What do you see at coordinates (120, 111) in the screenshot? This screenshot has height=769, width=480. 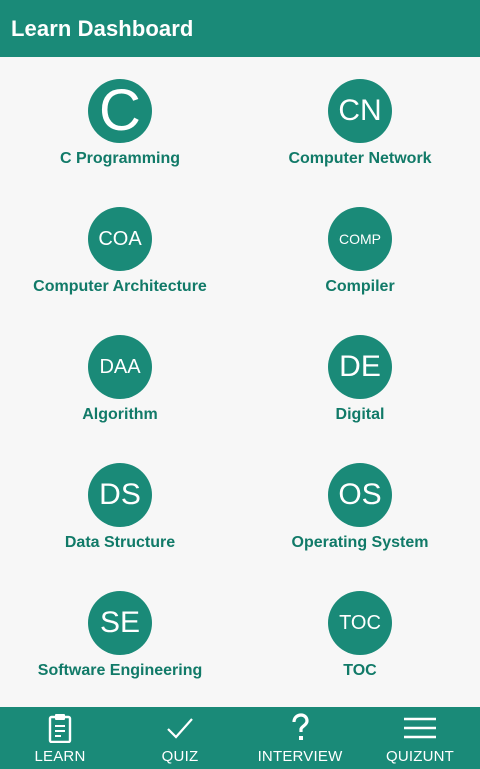 I see `subject-circle: C` at bounding box center [120, 111].